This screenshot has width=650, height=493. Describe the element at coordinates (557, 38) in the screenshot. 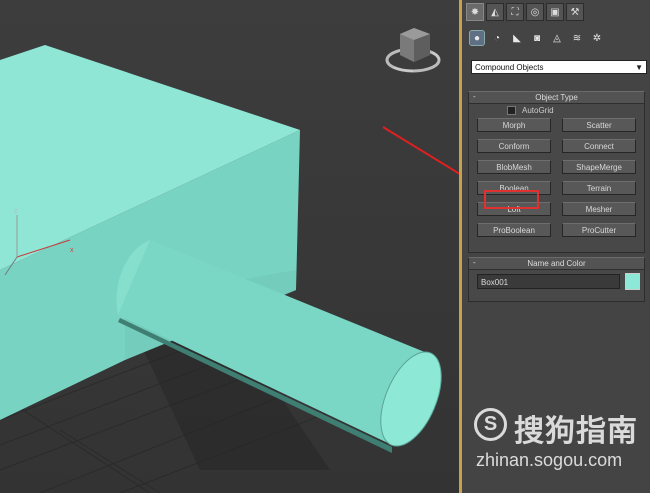

I see `helpers-icon: ◬` at that location.